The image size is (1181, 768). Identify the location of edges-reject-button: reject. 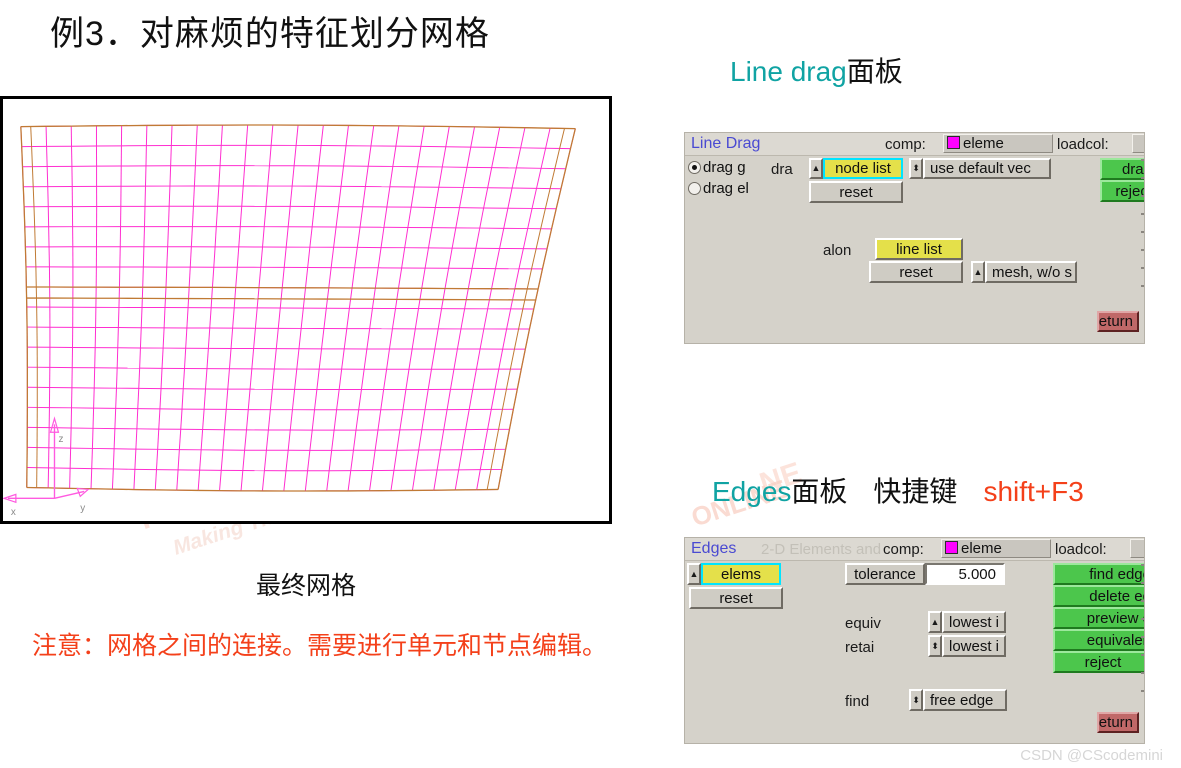
(1098, 662).